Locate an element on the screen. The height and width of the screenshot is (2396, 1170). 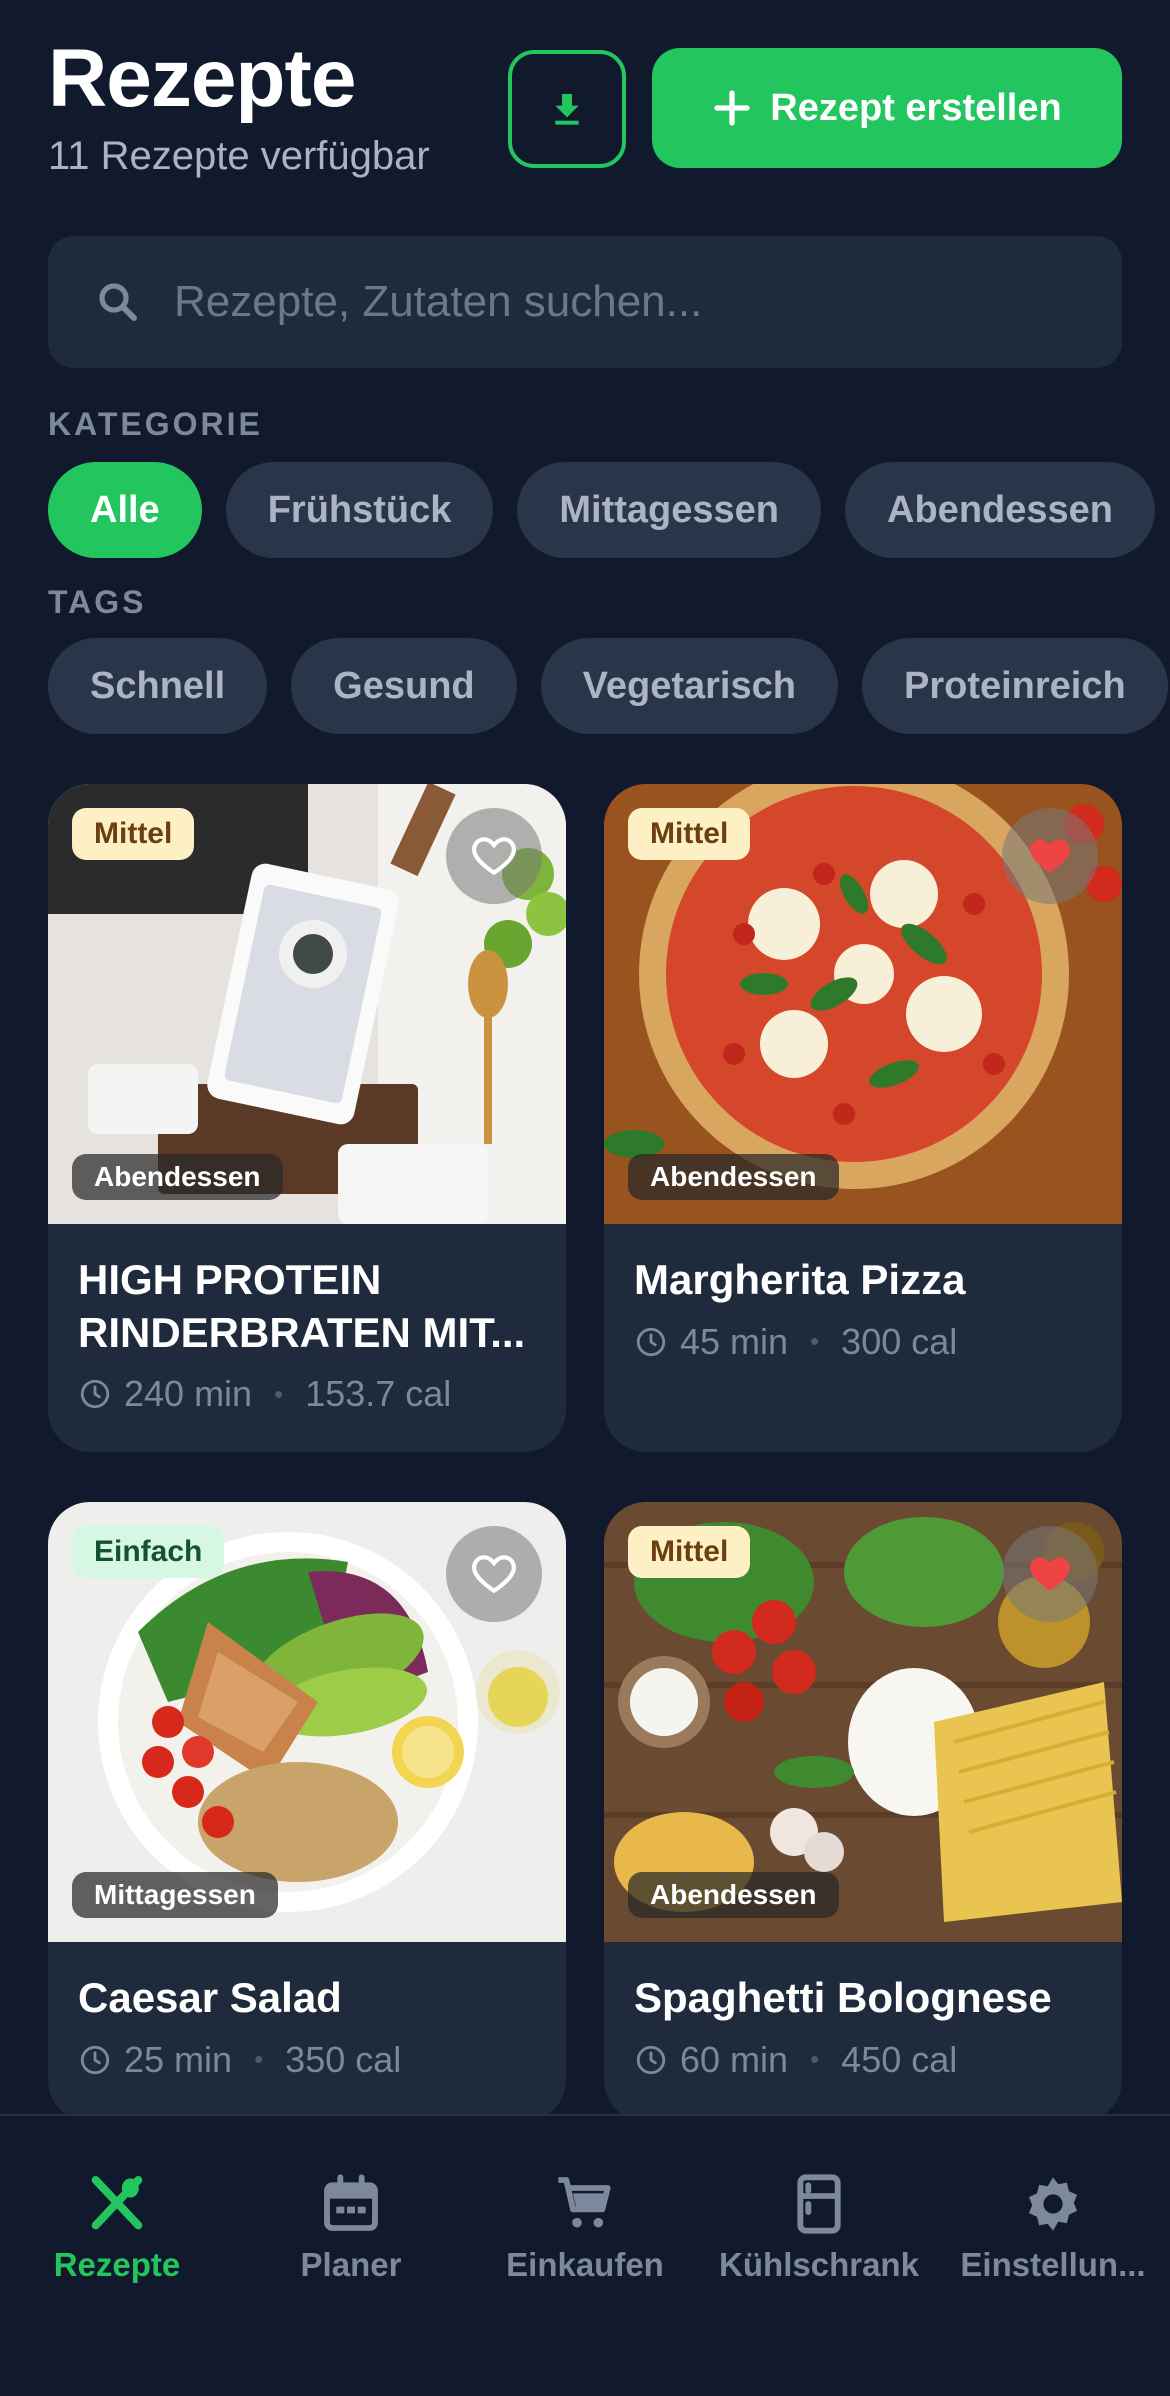
recipe-calories: 300 cal is located at coordinates (899, 1341).